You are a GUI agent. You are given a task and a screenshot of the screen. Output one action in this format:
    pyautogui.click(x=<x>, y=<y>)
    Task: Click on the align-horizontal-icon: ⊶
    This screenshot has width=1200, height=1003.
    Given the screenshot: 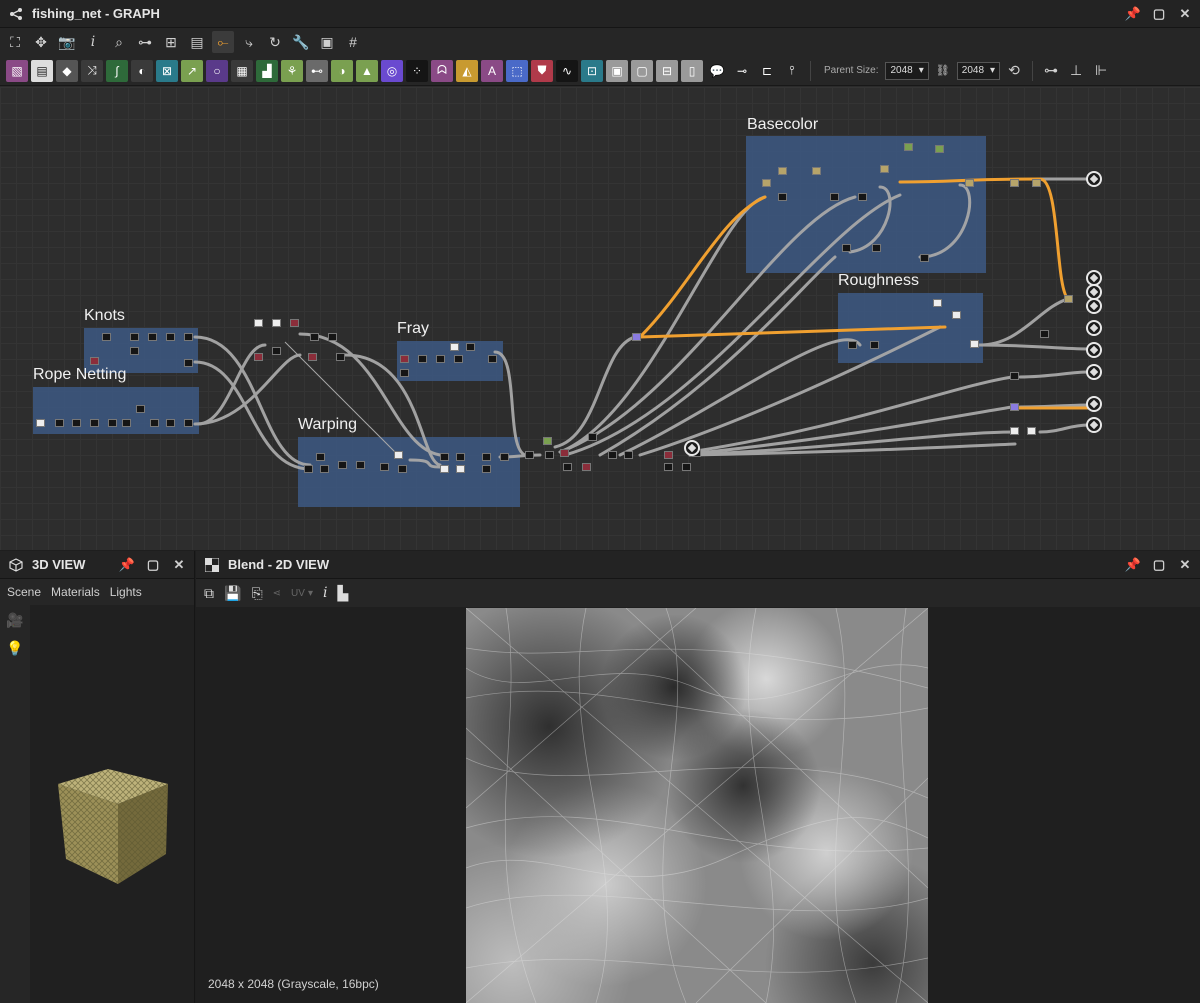 What is the action you would take?
    pyautogui.click(x=1051, y=71)
    